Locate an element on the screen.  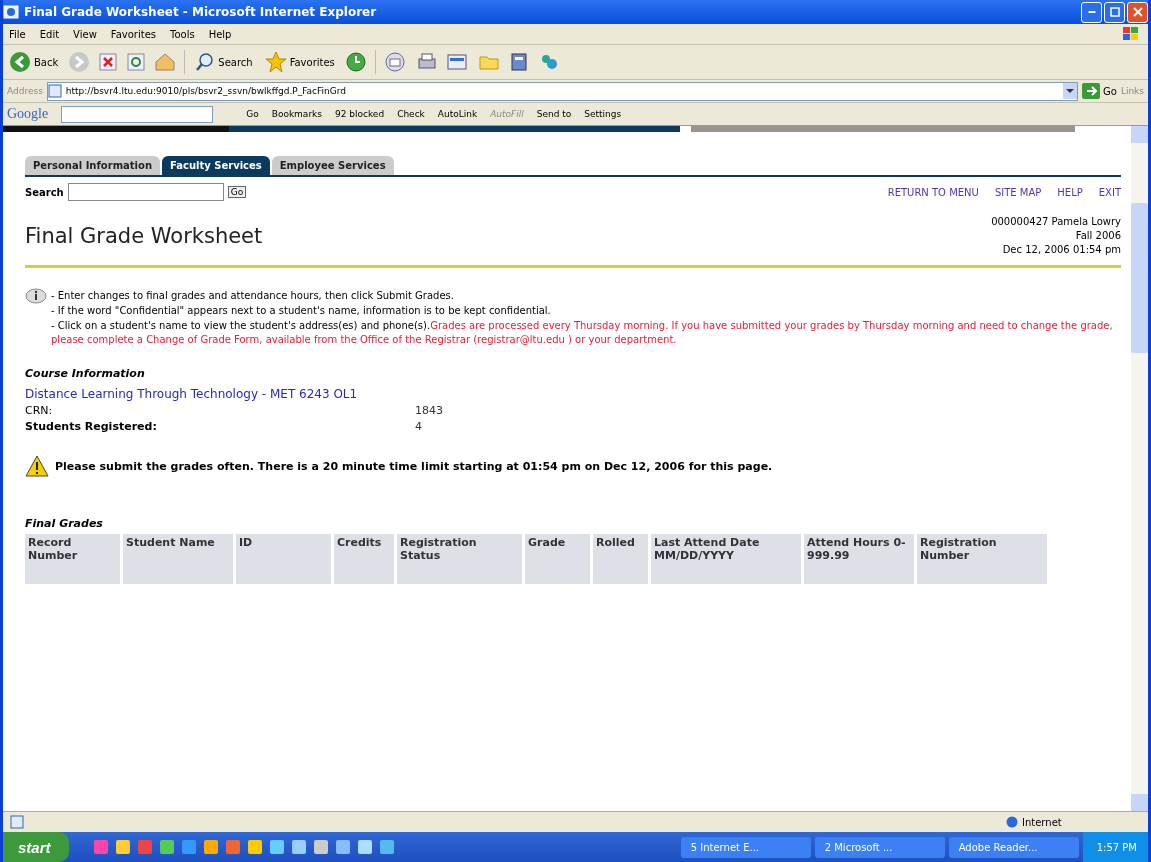
address-label: Address is located at coordinates (25, 91).